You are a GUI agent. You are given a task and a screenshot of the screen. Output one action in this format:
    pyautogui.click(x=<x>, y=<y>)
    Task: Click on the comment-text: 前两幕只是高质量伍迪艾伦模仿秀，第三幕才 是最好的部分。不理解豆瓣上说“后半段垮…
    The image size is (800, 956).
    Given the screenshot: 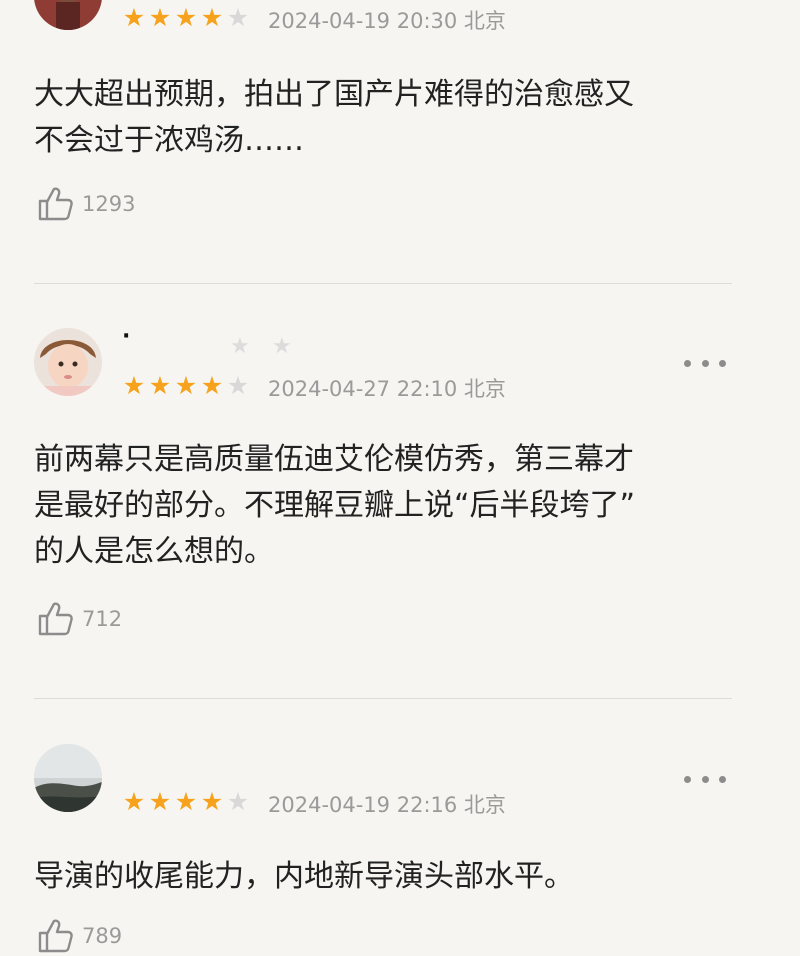 What is the action you would take?
    pyautogui.click(x=335, y=505)
    